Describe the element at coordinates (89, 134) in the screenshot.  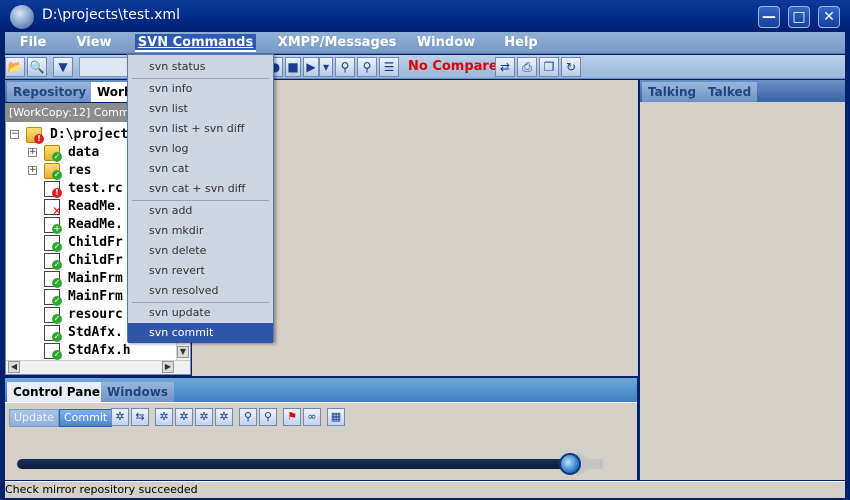
I see `tree-item-label: D:\project` at that location.